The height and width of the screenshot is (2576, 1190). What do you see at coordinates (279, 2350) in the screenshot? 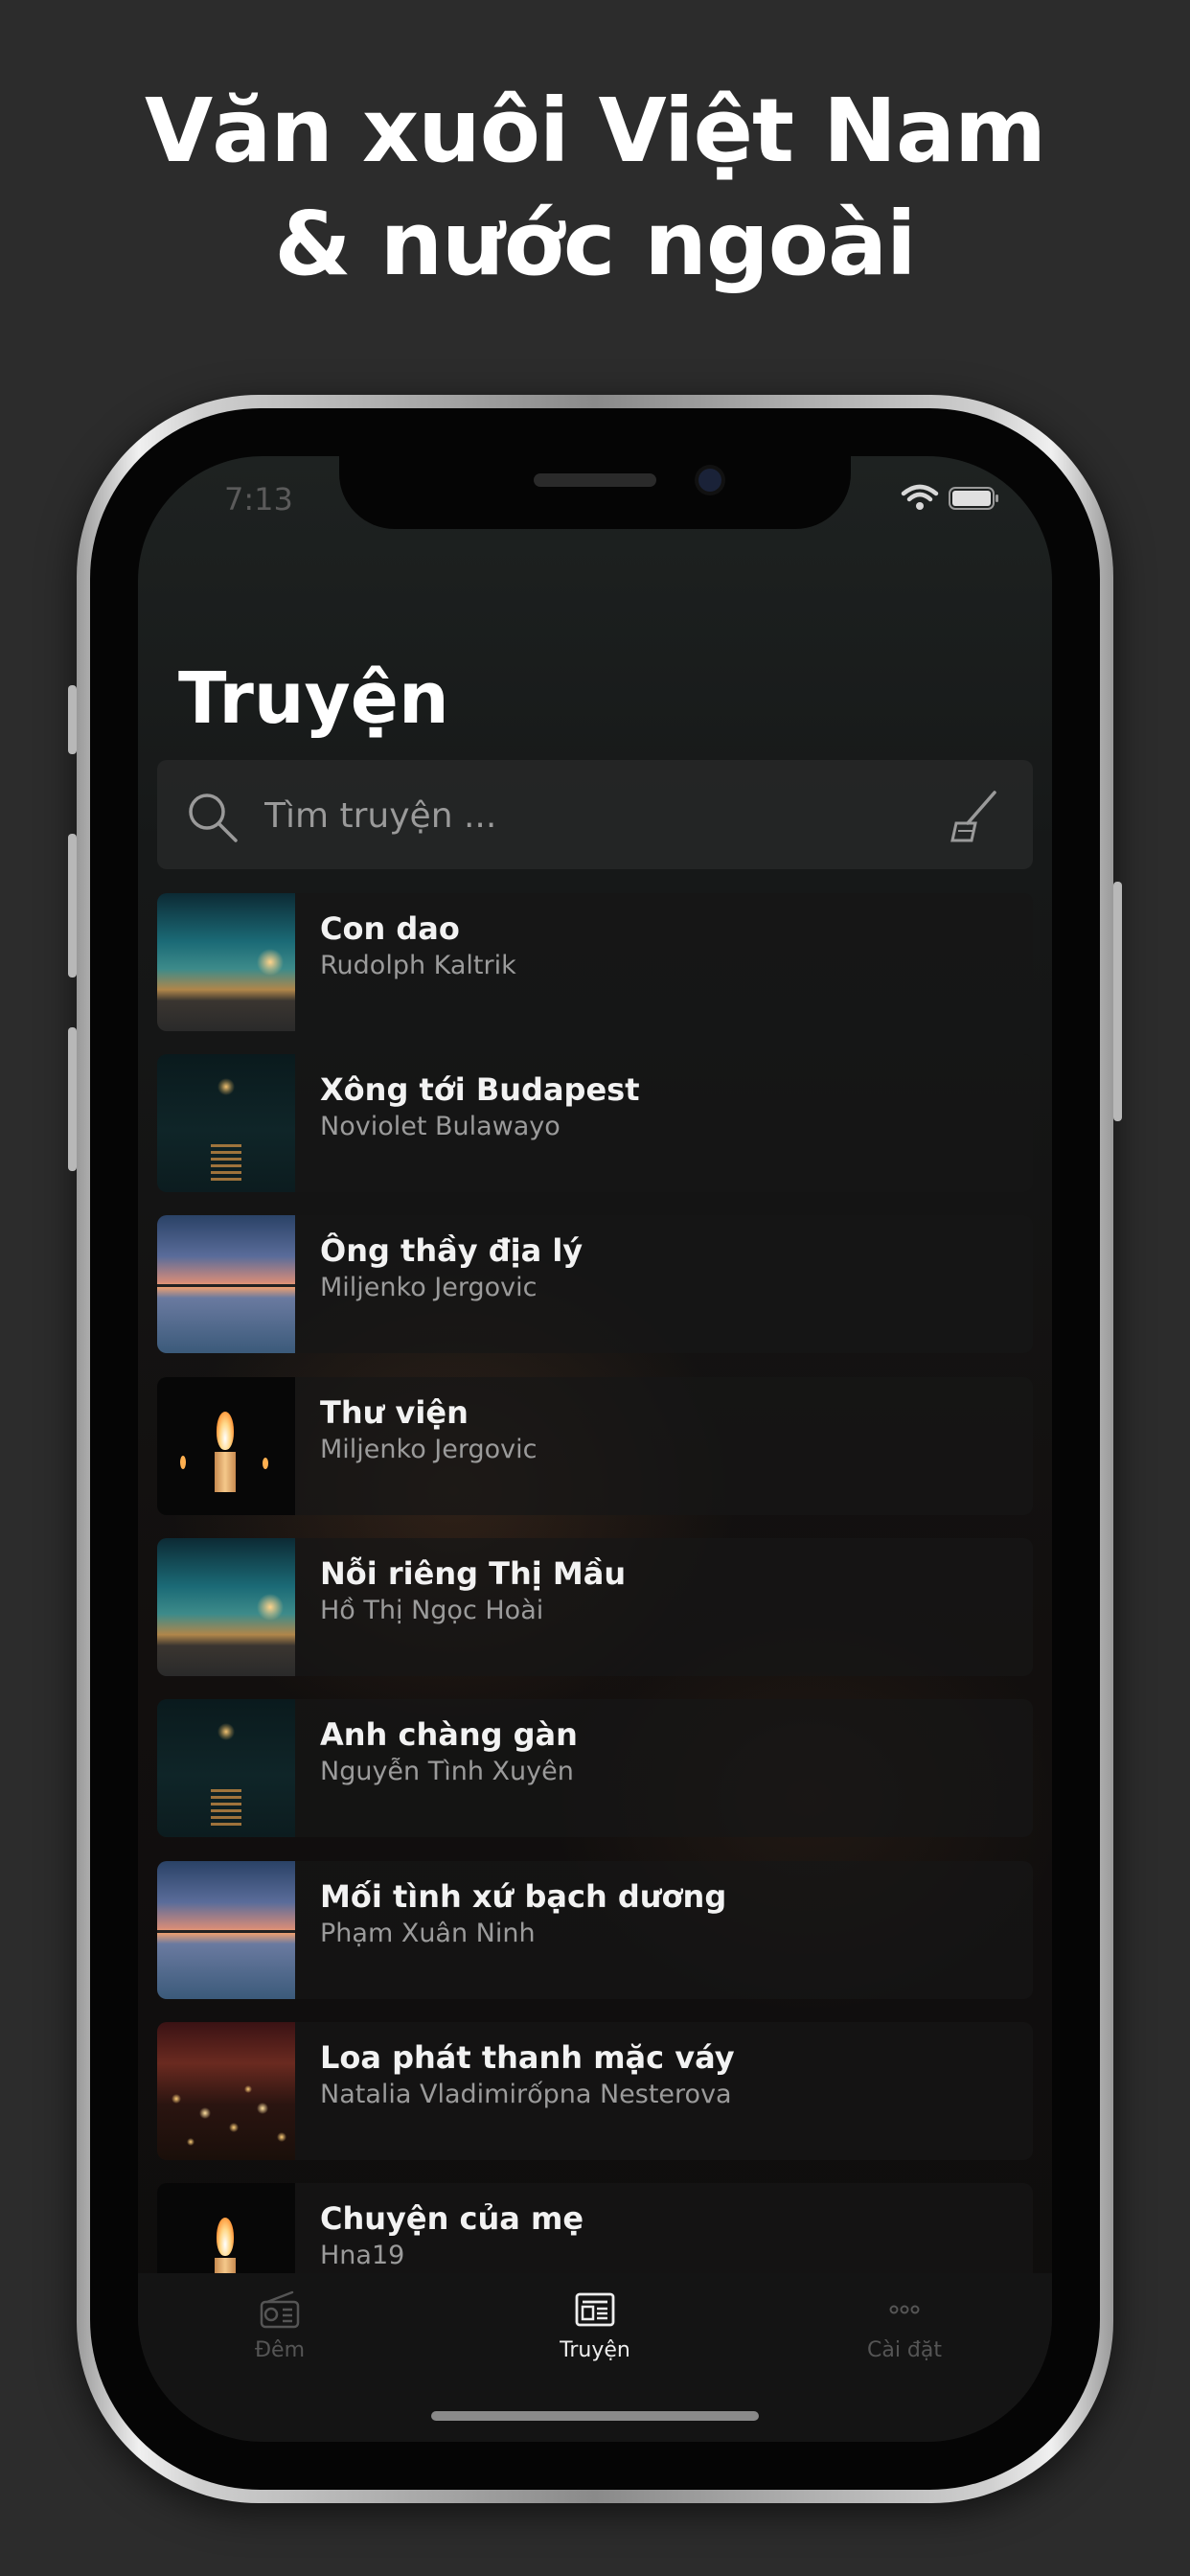
I see `tab-label: Đêm` at bounding box center [279, 2350].